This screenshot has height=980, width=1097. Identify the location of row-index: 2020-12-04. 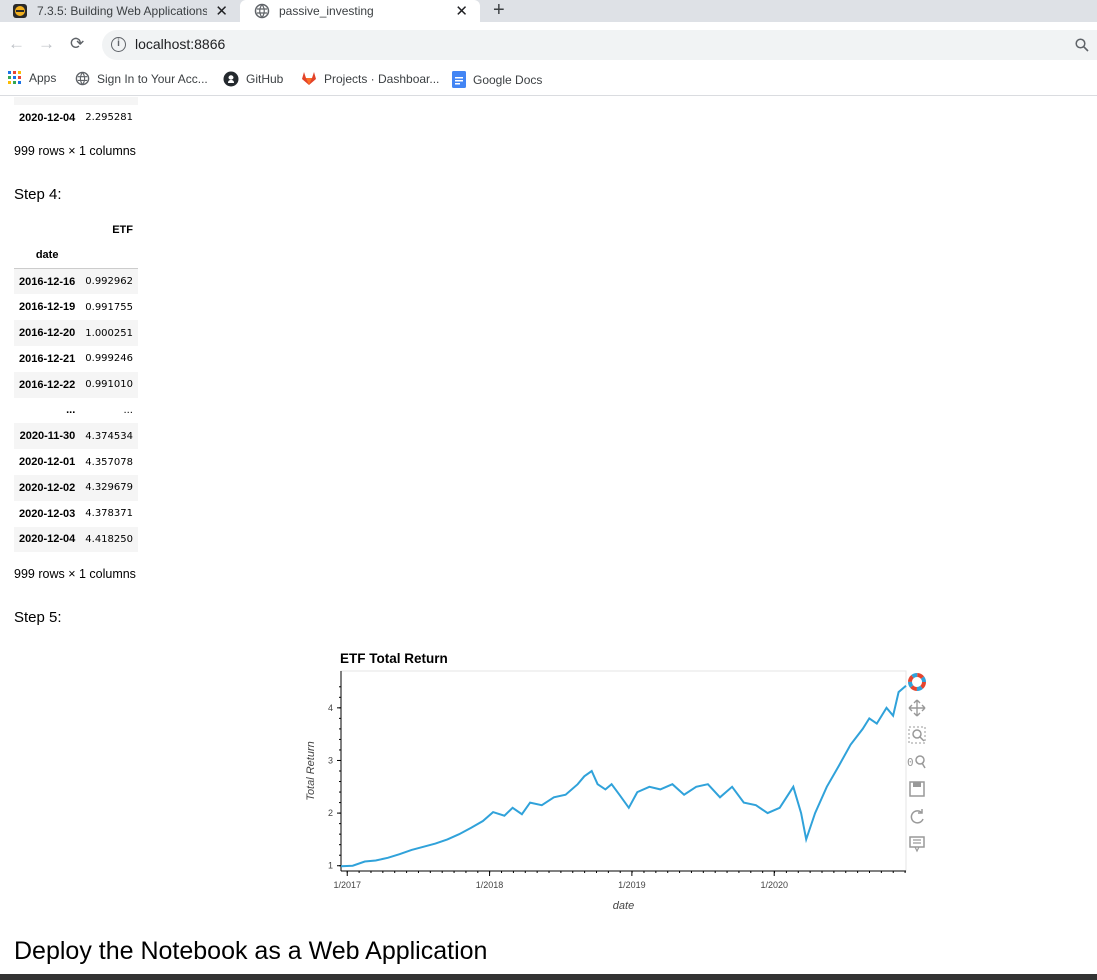
(47, 117).